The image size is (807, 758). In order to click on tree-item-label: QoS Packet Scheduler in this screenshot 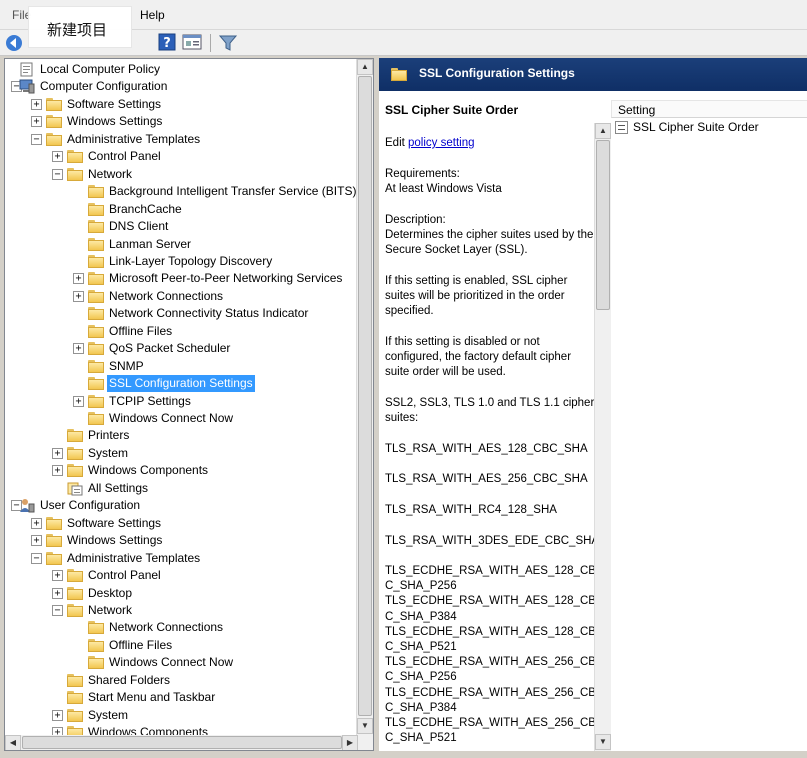, I will do `click(170, 348)`.